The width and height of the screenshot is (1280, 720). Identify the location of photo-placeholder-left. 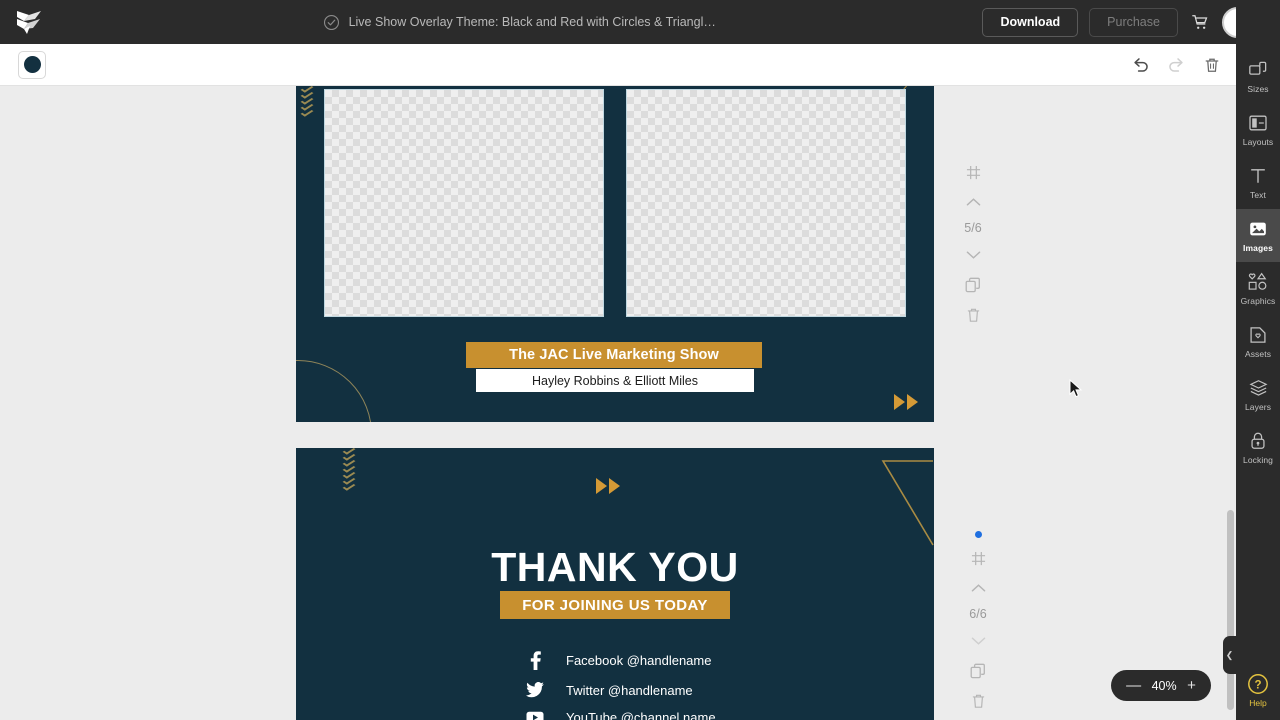
(464, 203).